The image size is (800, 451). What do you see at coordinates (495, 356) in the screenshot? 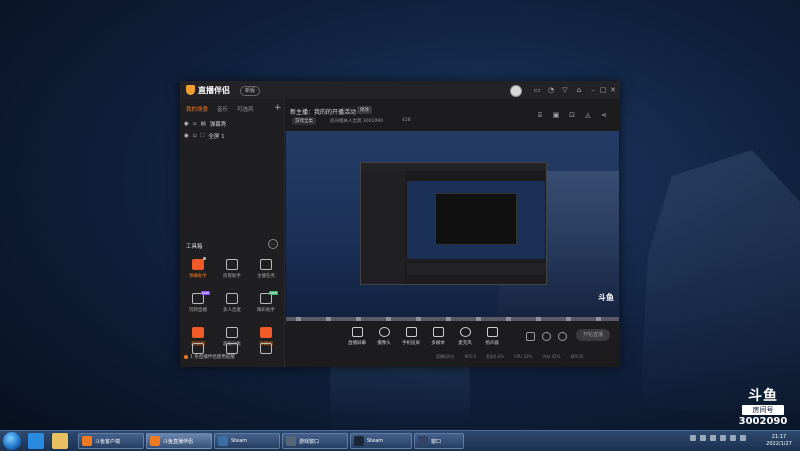
I see `status-item: 丢帧0.0%` at bounding box center [495, 356].